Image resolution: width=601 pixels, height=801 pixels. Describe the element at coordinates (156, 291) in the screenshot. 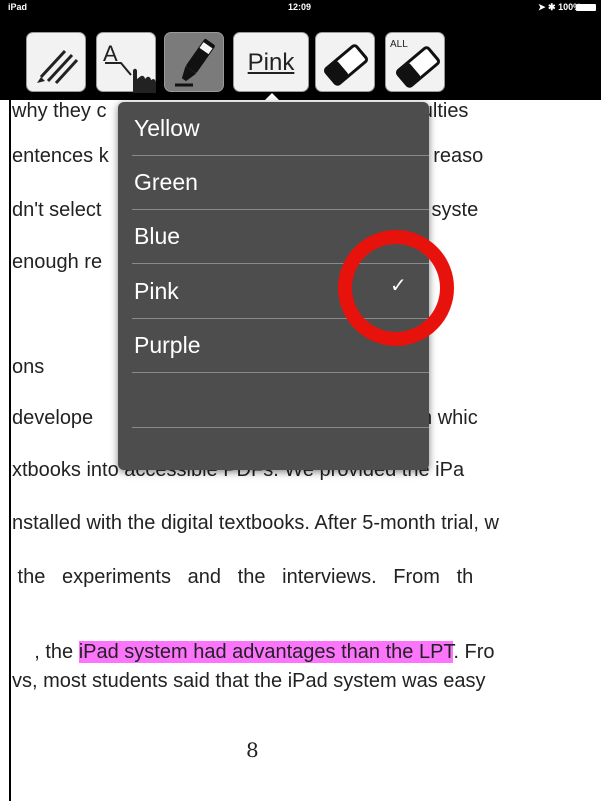

I see `menu-item-label: Pink` at that location.